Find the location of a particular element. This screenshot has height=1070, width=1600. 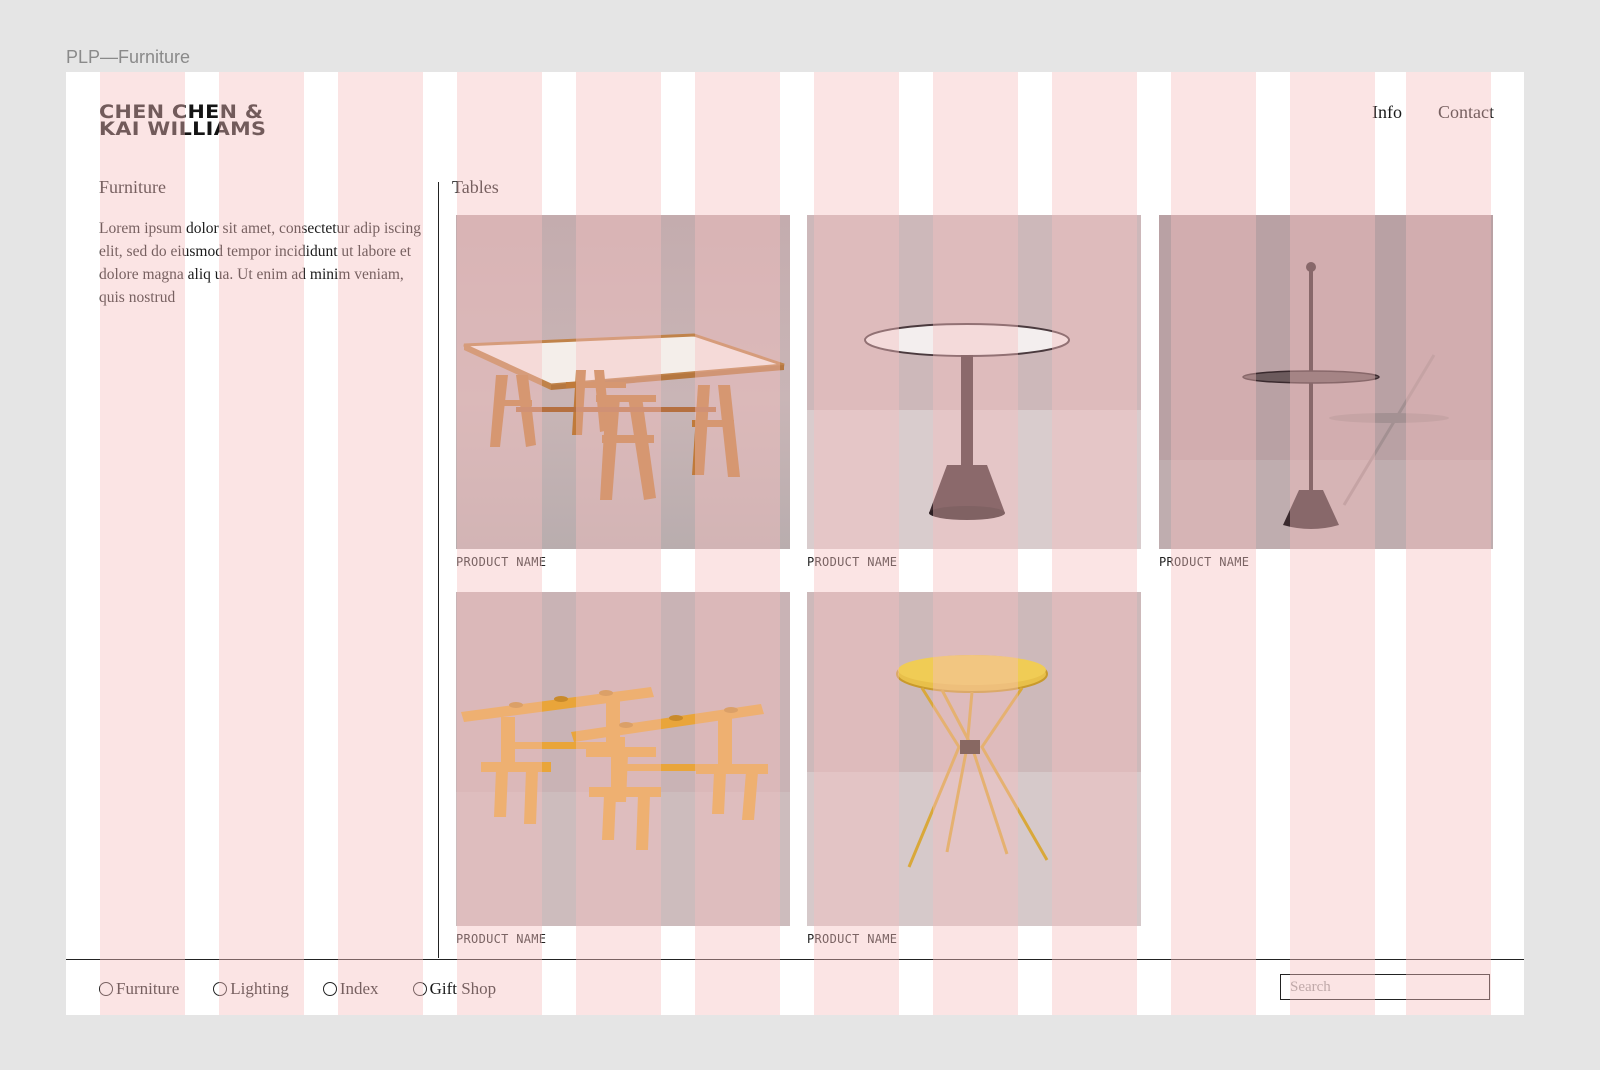

yellow-folding-table-photo is located at coordinates (974, 759).